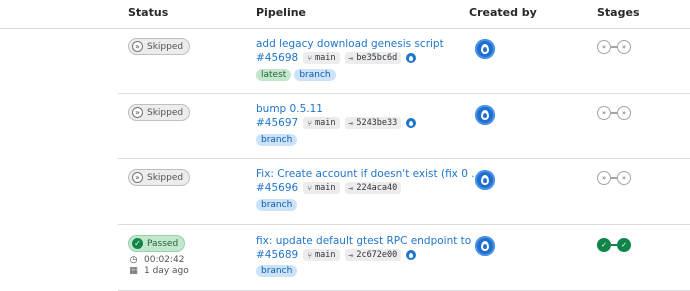 The height and width of the screenshot is (291, 690). What do you see at coordinates (281, 12) in the screenshot?
I see `pipeline-column-header: Pipeline` at bounding box center [281, 12].